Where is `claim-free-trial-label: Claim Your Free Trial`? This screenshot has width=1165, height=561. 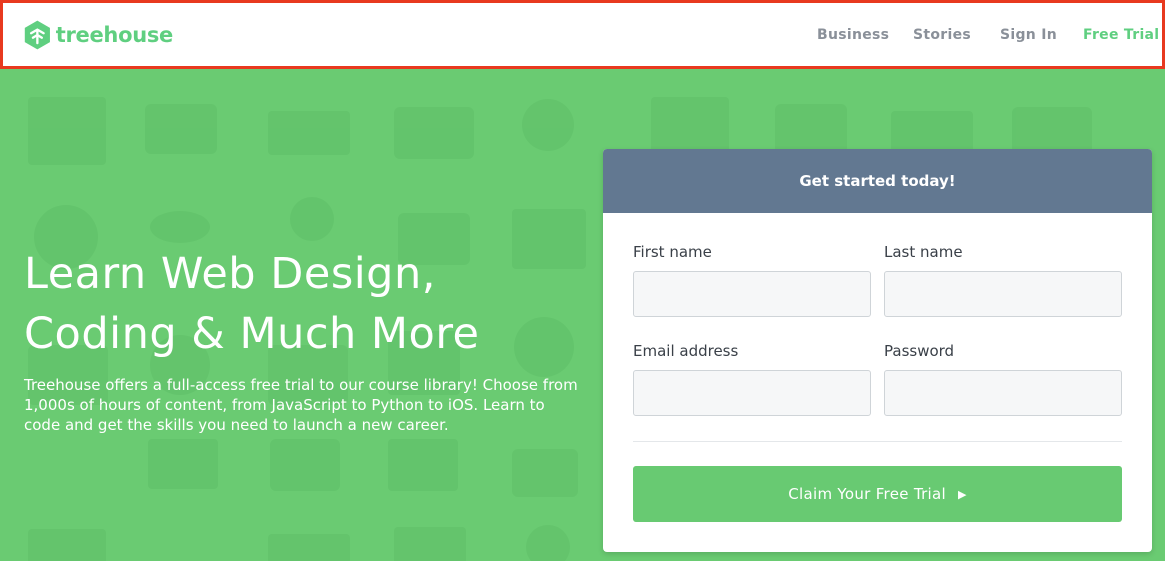
claim-free-trial-label: Claim Your Free Trial is located at coordinates (867, 494).